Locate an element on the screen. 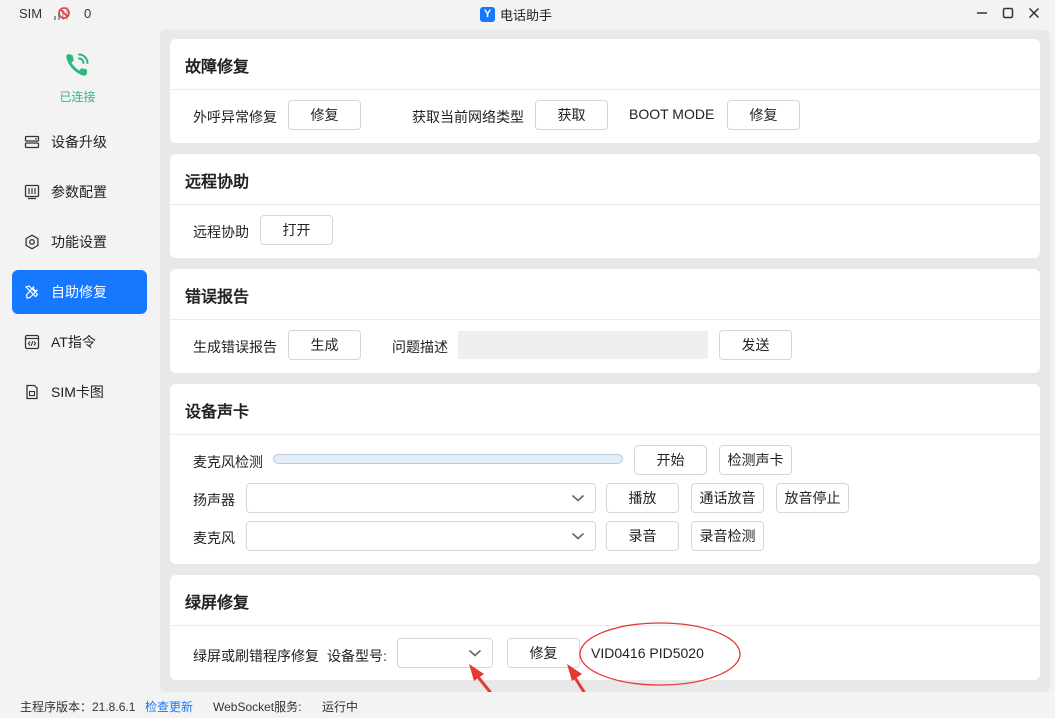 This screenshot has height=718, width=1055. play-button: 播放 is located at coordinates (642, 498).